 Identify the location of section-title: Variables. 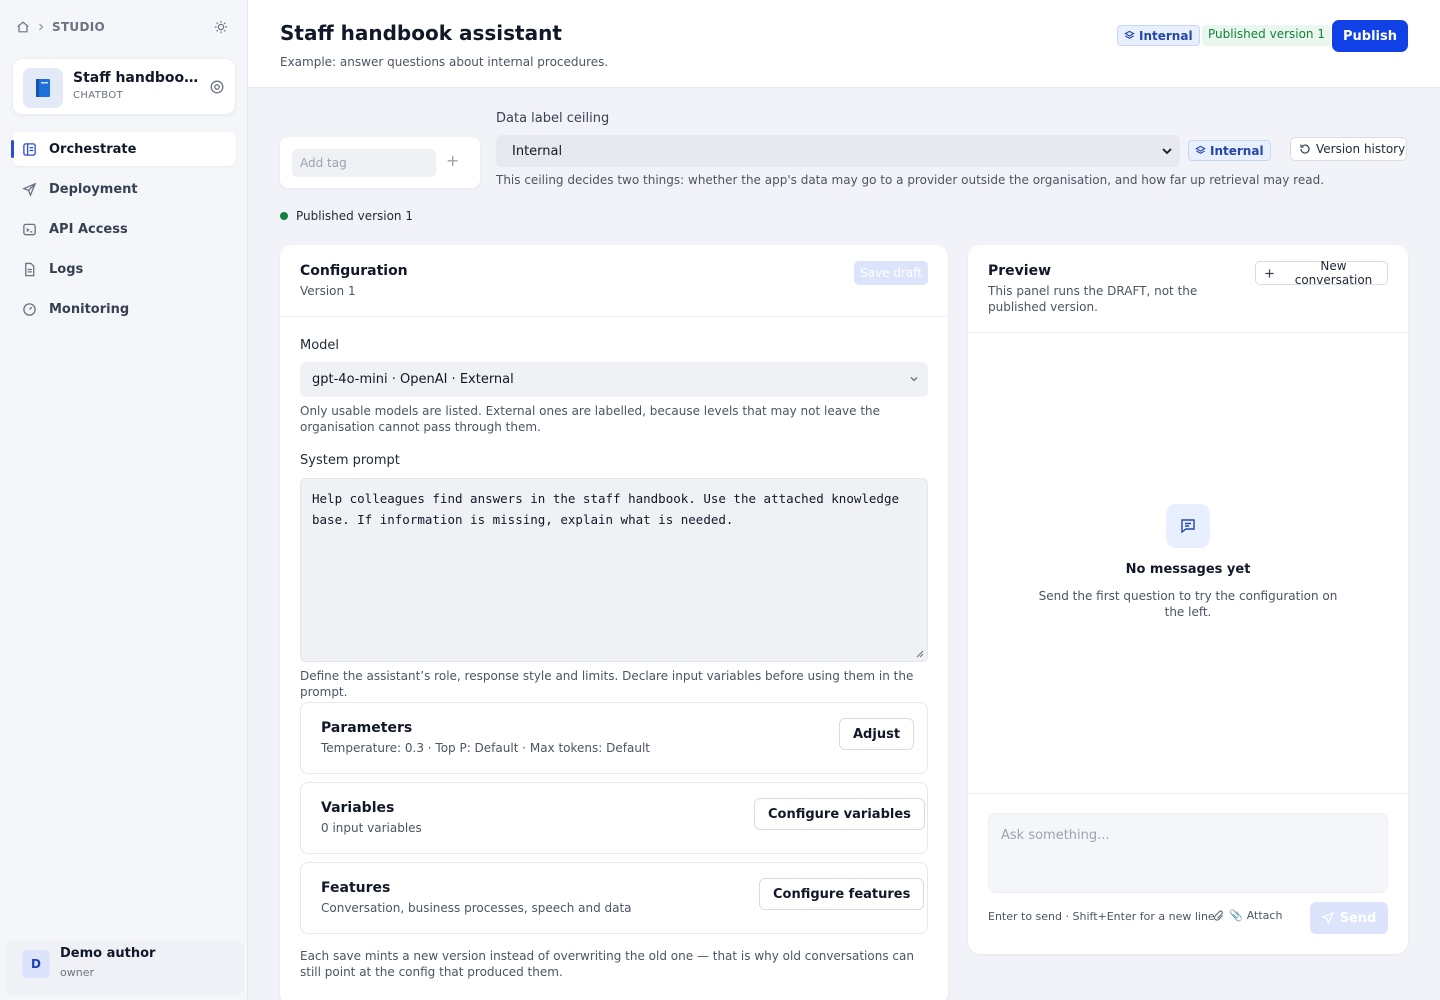
(358, 808).